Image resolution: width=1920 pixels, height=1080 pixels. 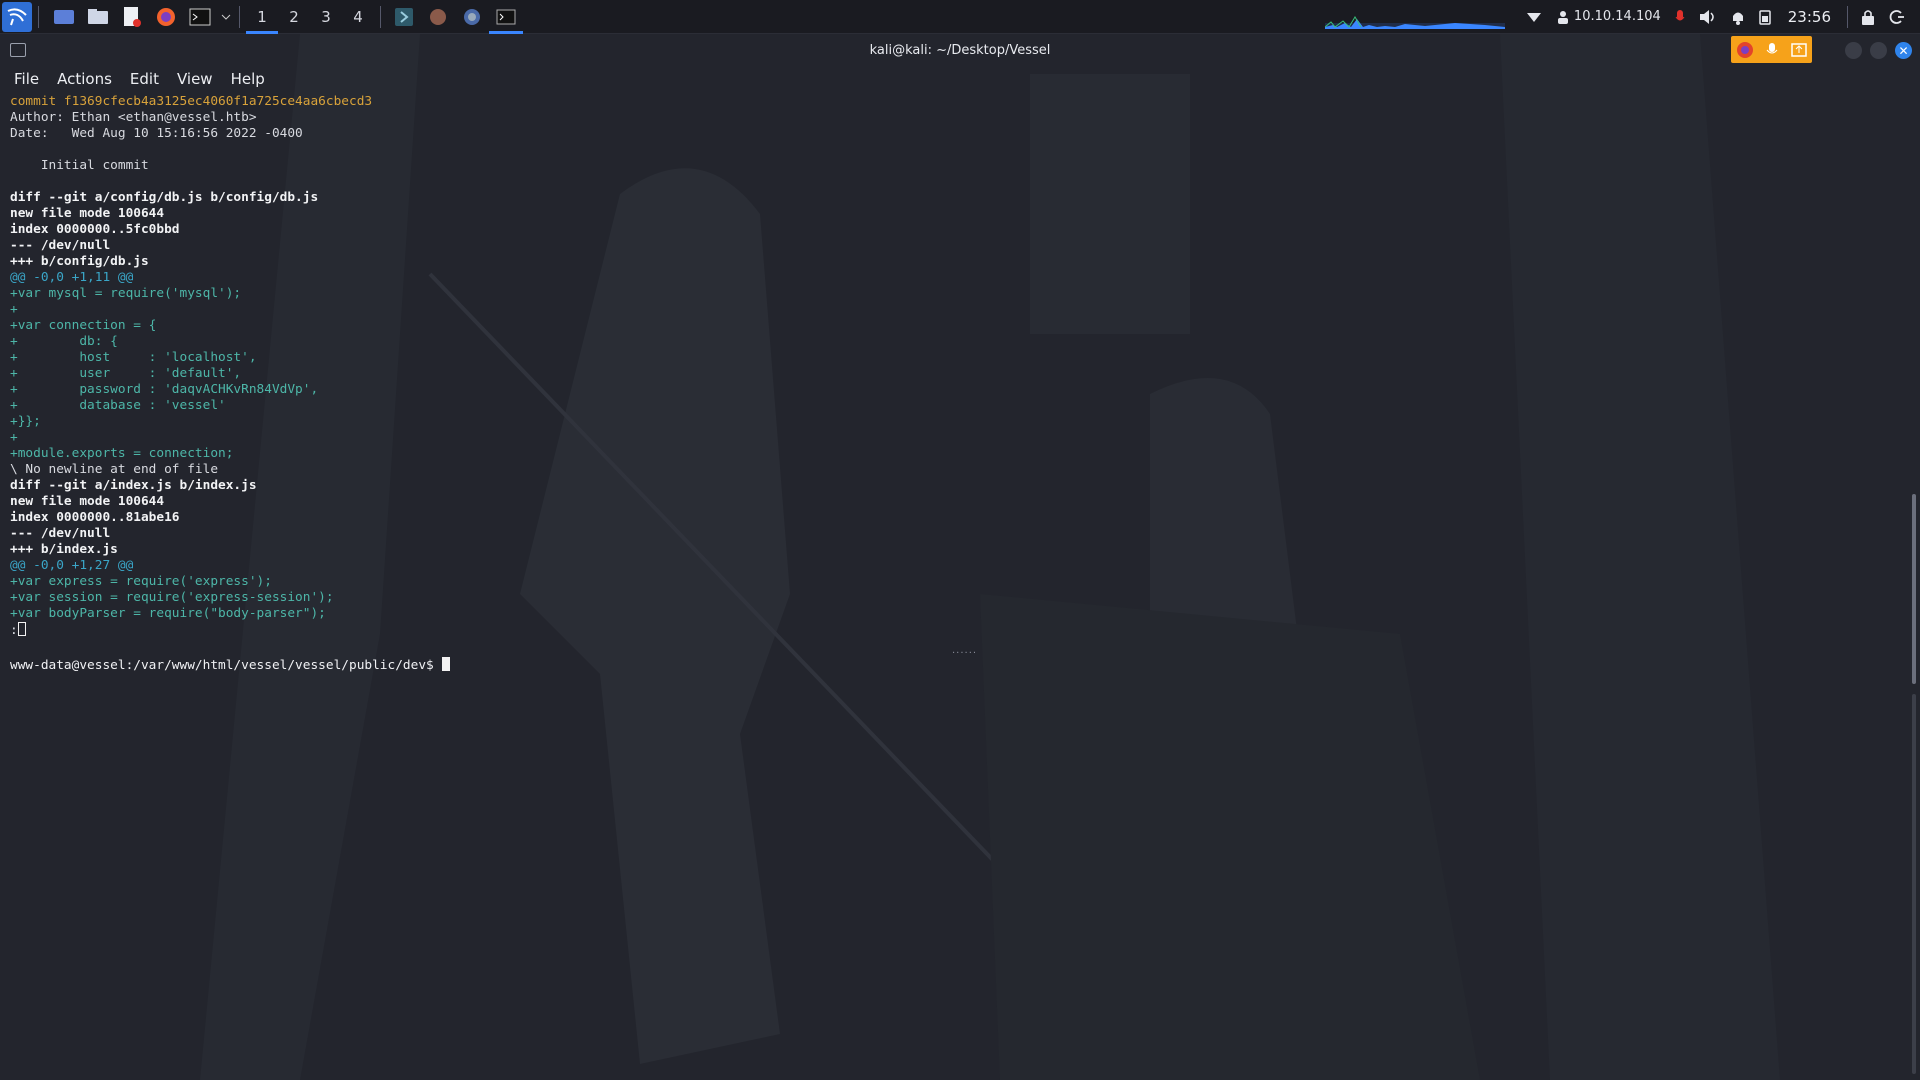 I want to click on workspace-4: 4, so click(x=358, y=17).